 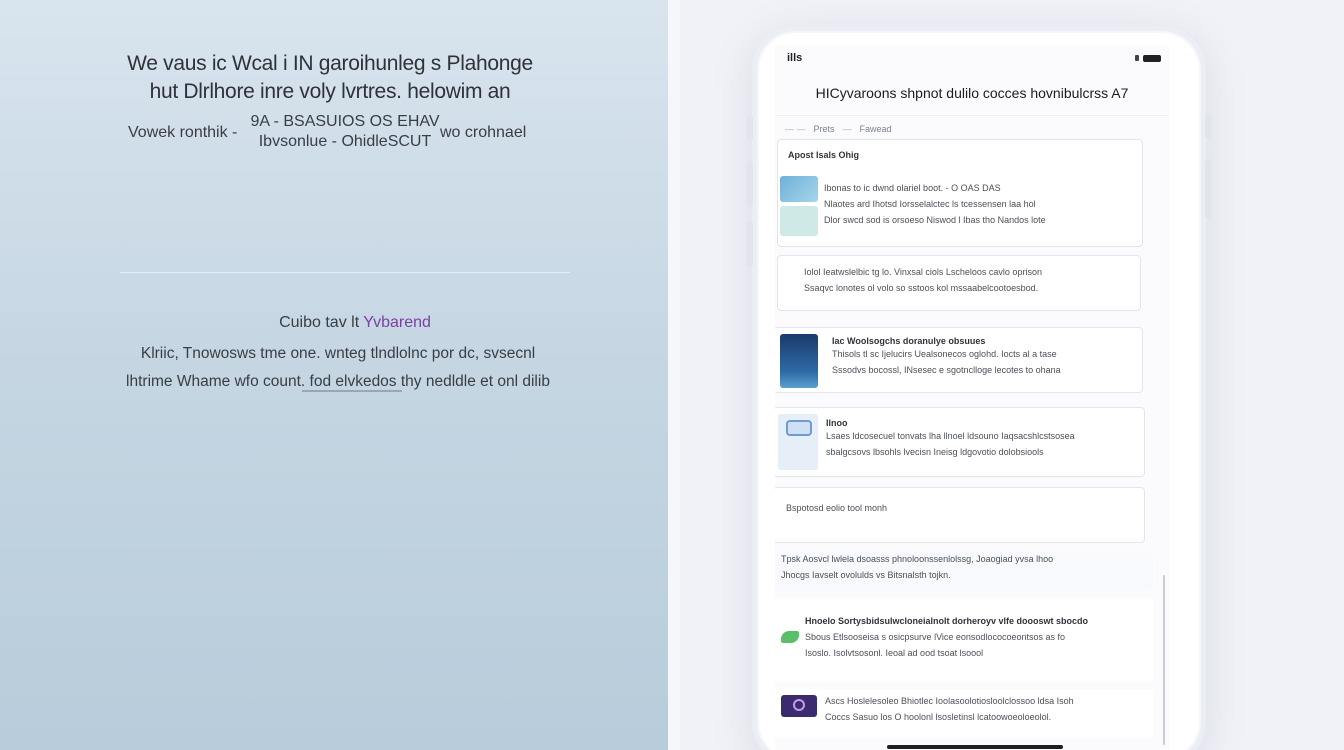 What do you see at coordinates (397, 322) in the screenshot?
I see `subtitle-accent: Yvbarend` at bounding box center [397, 322].